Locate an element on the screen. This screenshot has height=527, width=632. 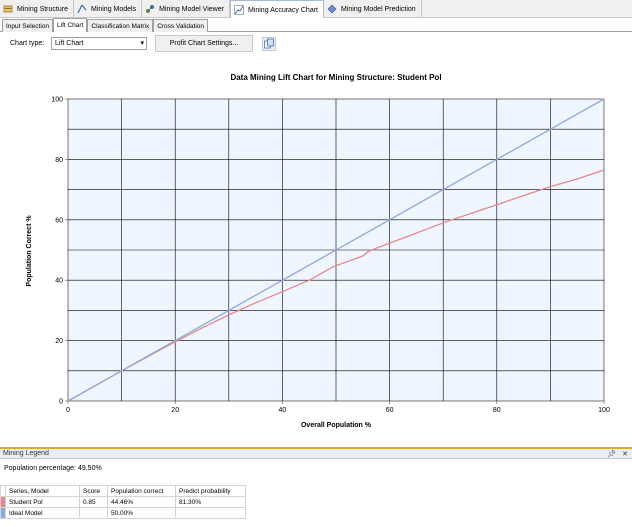
series-name: Student Pol is located at coordinates (42, 502).